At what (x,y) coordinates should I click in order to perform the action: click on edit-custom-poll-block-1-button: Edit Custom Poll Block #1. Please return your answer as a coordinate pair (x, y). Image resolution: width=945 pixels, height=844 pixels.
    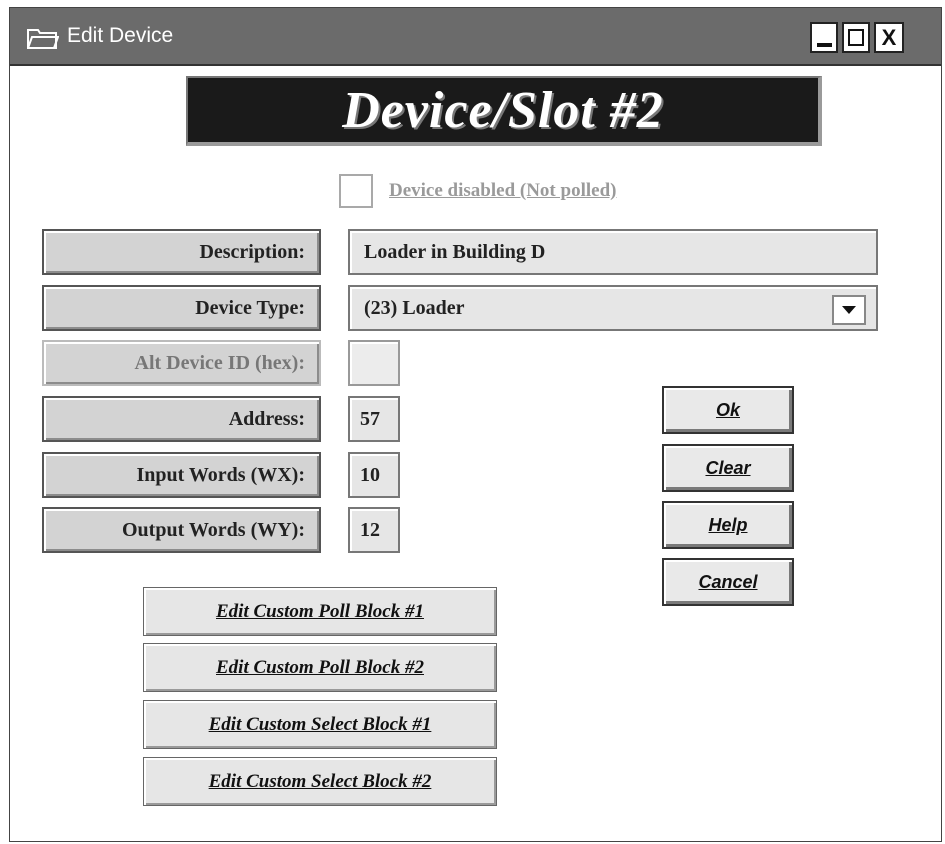
    Looking at the image, I should click on (320, 611).